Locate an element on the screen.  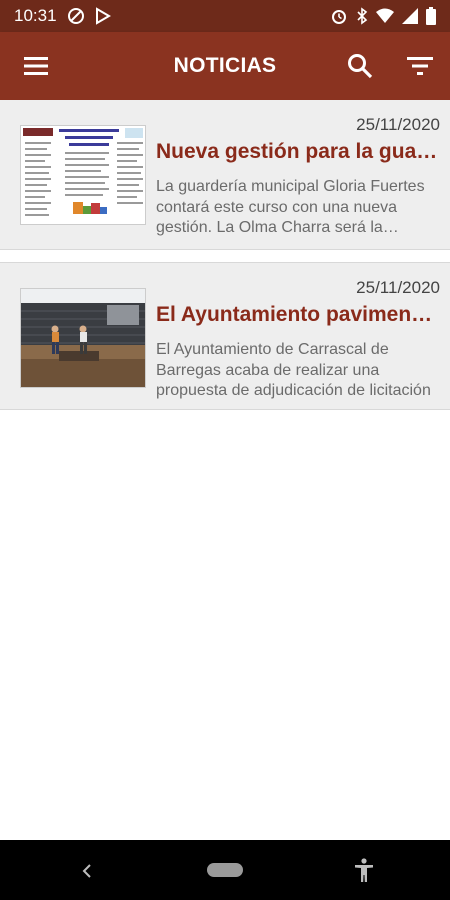
news-title: El Ayuntamiento pavimentará is located at coordinates (297, 314).